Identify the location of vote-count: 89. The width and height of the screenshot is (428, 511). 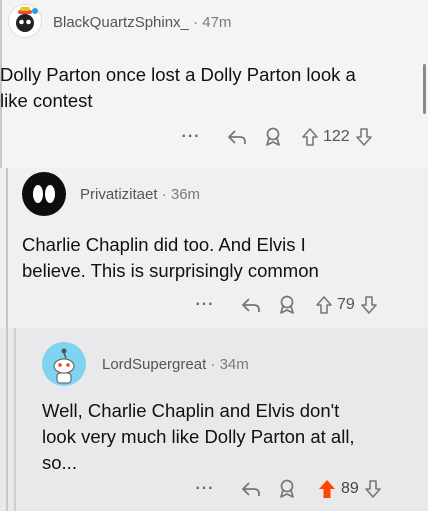
(350, 488).